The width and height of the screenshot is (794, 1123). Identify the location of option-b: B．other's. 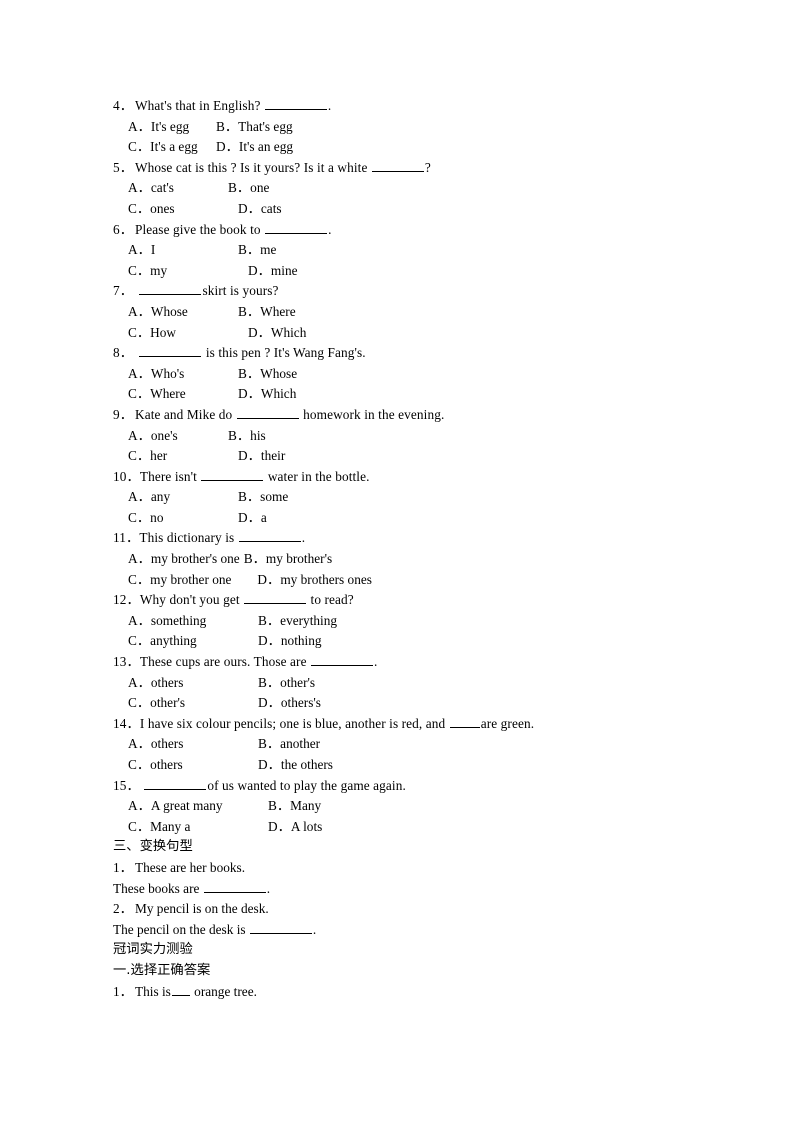
(286, 683).